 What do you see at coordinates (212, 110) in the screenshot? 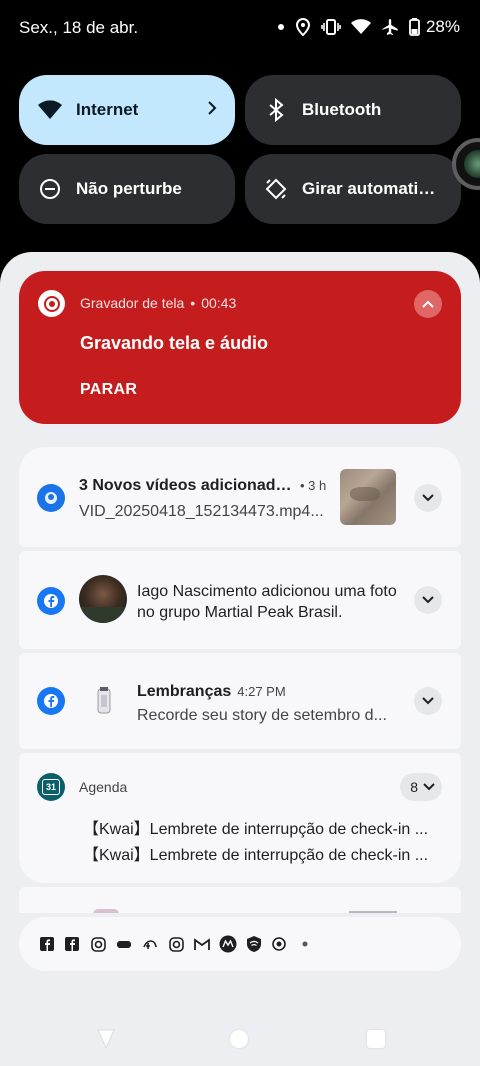
I see `chevron-right-icon` at bounding box center [212, 110].